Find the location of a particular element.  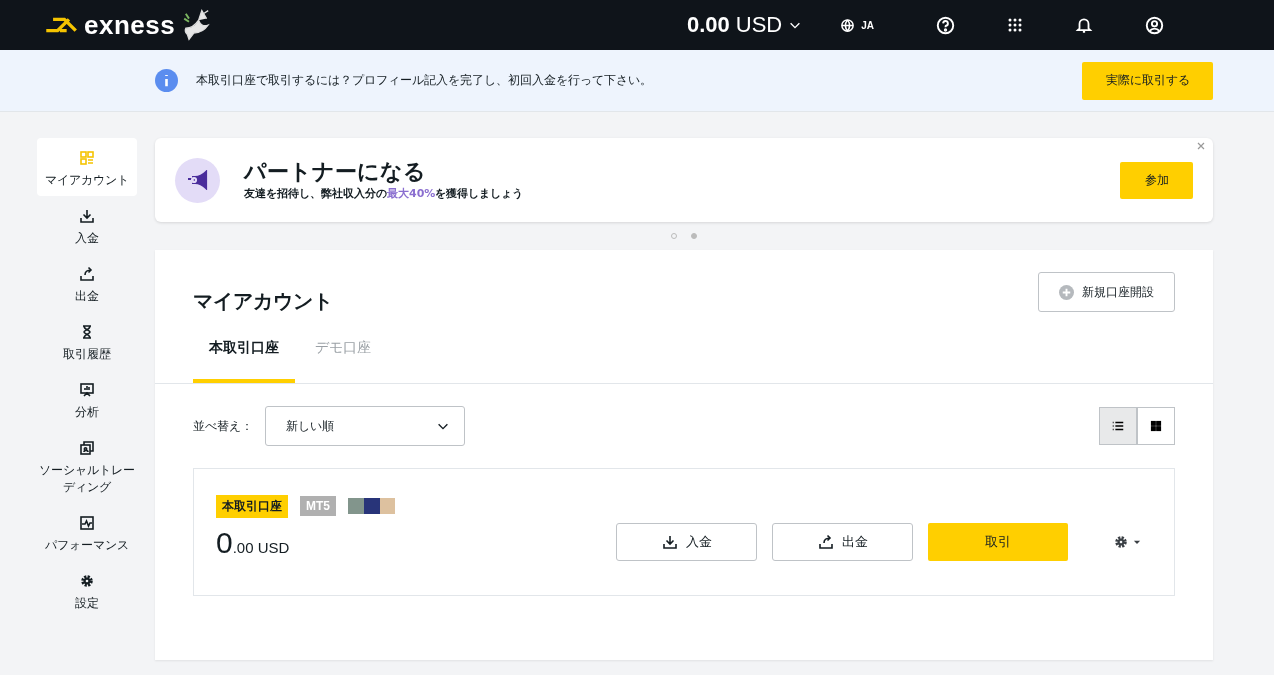

help-icon is located at coordinates (945, 25).